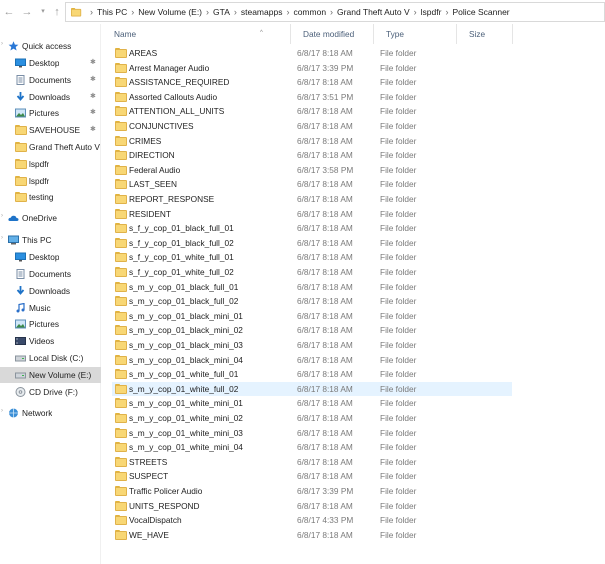 Image resolution: width=605 pixels, height=564 pixels. Describe the element at coordinates (415, 34) in the screenshot. I see `column-header-type: Type` at that location.